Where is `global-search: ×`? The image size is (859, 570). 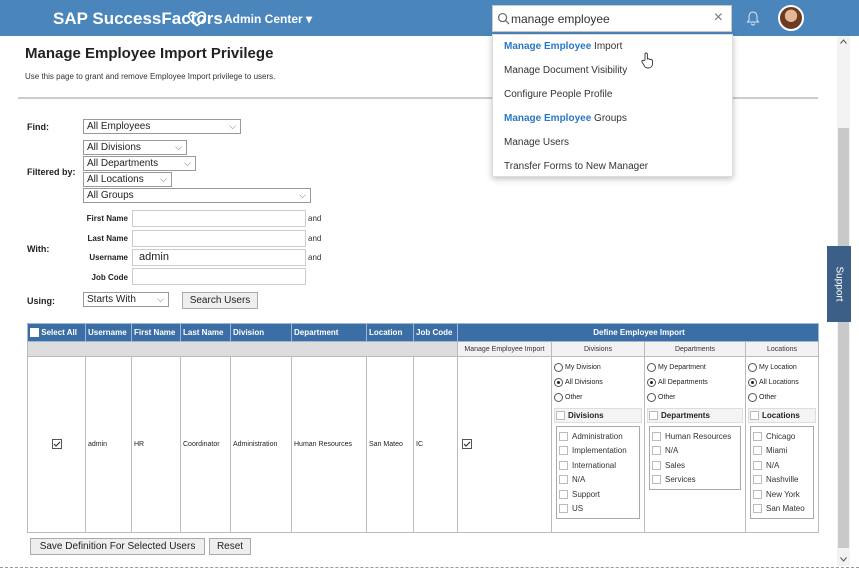 global-search: × is located at coordinates (612, 18).